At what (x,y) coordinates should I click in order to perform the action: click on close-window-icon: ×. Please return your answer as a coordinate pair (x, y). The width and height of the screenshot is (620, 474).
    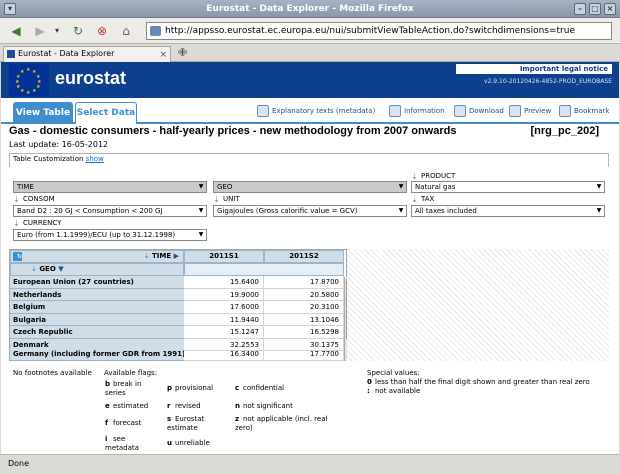
    Looking at the image, I should click on (610, 9).